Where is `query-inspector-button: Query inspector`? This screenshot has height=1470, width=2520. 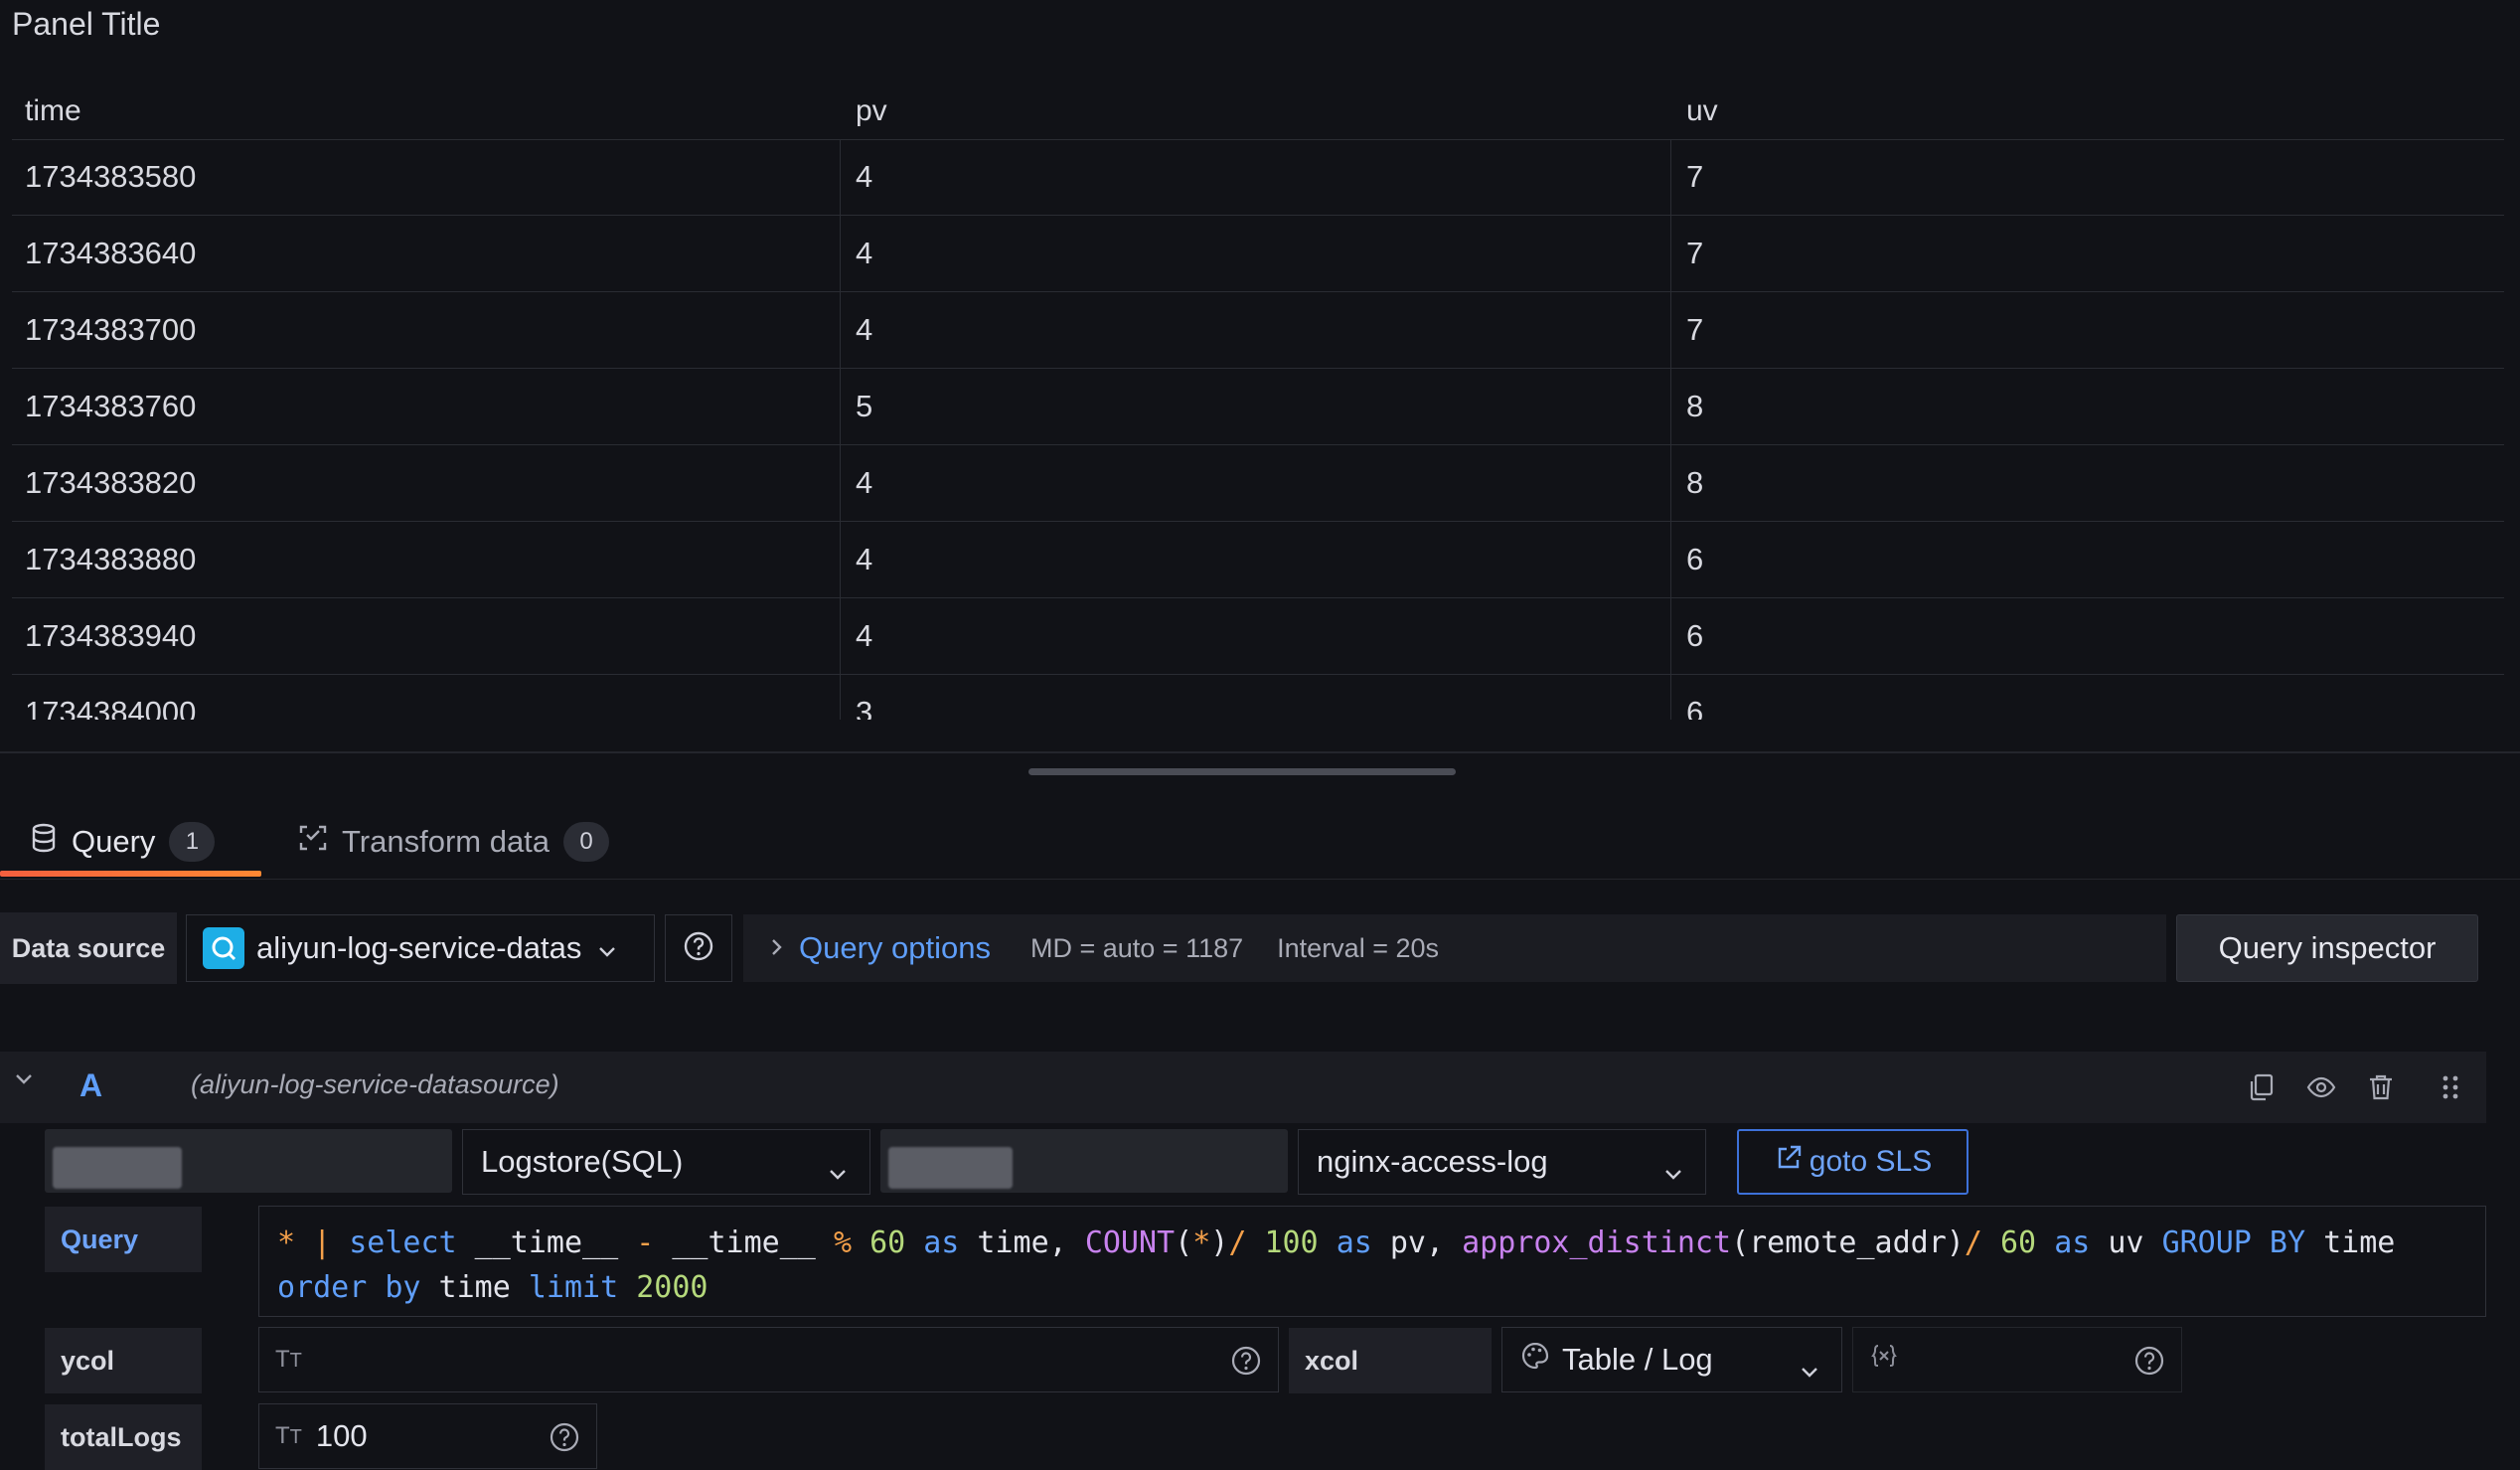 query-inspector-button: Query inspector is located at coordinates (2327, 948).